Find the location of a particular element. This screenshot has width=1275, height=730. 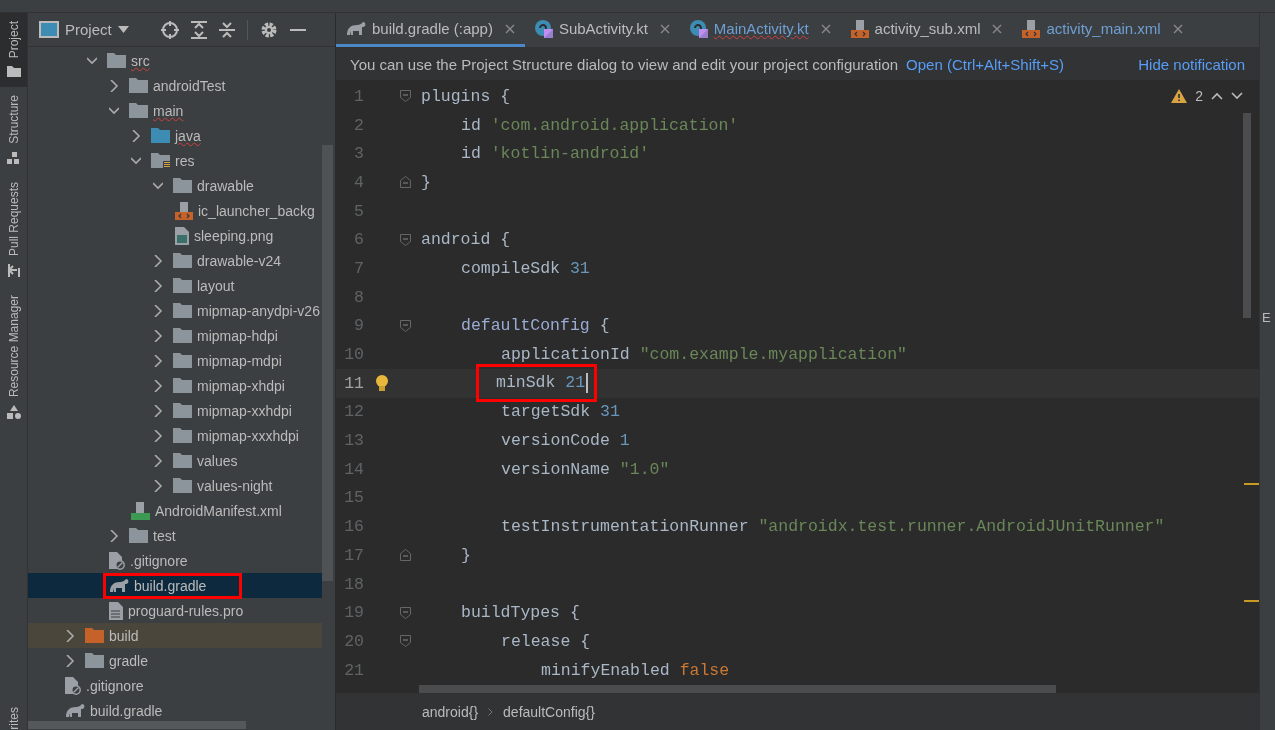

tree-item: ic_launcher_backg is located at coordinates (245, 210).